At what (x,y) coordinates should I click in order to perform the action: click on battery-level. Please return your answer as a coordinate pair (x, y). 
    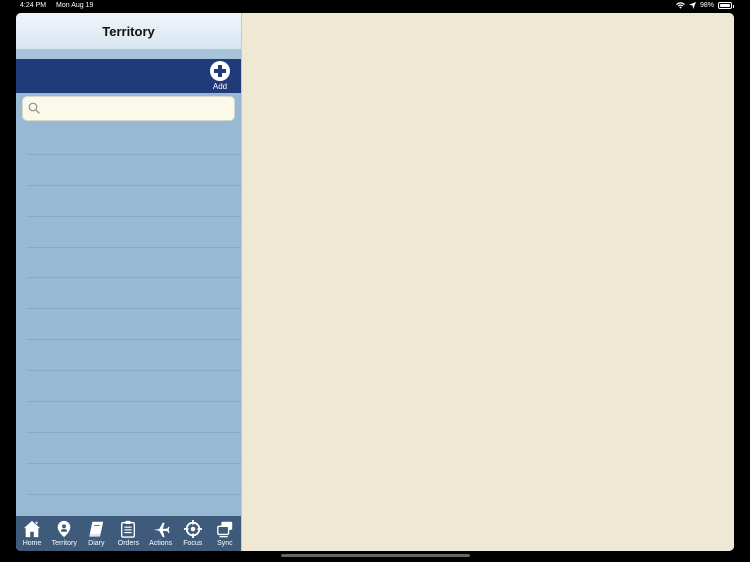
    Looking at the image, I should click on (725, 5).